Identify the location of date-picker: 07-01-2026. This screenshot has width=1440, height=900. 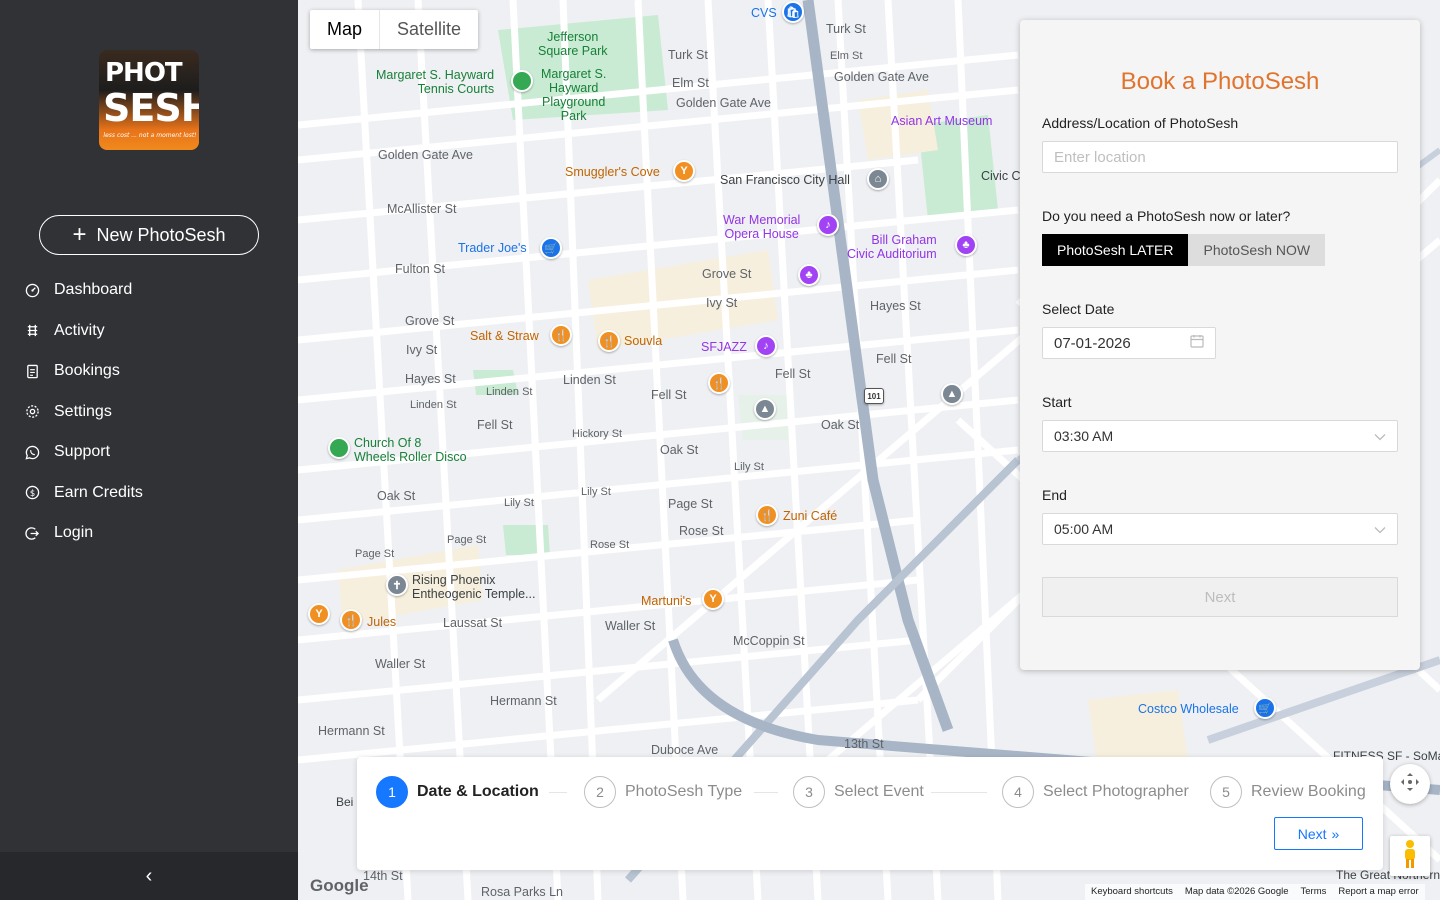
(1129, 343).